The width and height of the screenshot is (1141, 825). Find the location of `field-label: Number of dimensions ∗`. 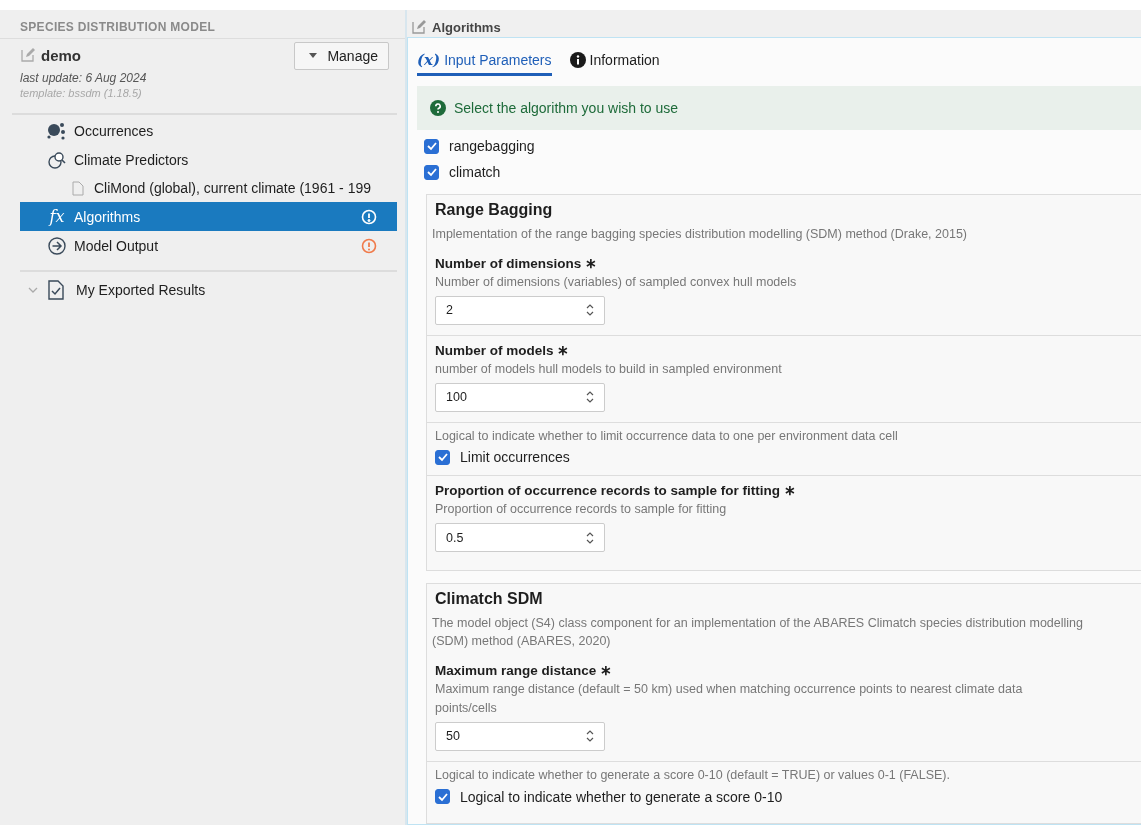

field-label: Number of dimensions ∗ is located at coordinates (517, 263).